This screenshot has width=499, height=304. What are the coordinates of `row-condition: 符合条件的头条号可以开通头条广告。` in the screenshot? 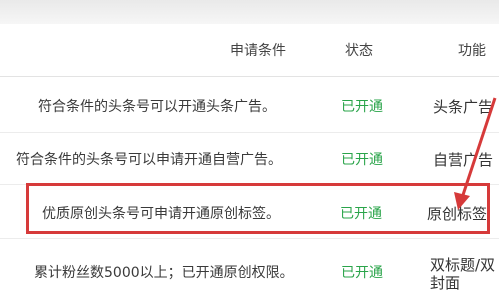 It's located at (157, 107).